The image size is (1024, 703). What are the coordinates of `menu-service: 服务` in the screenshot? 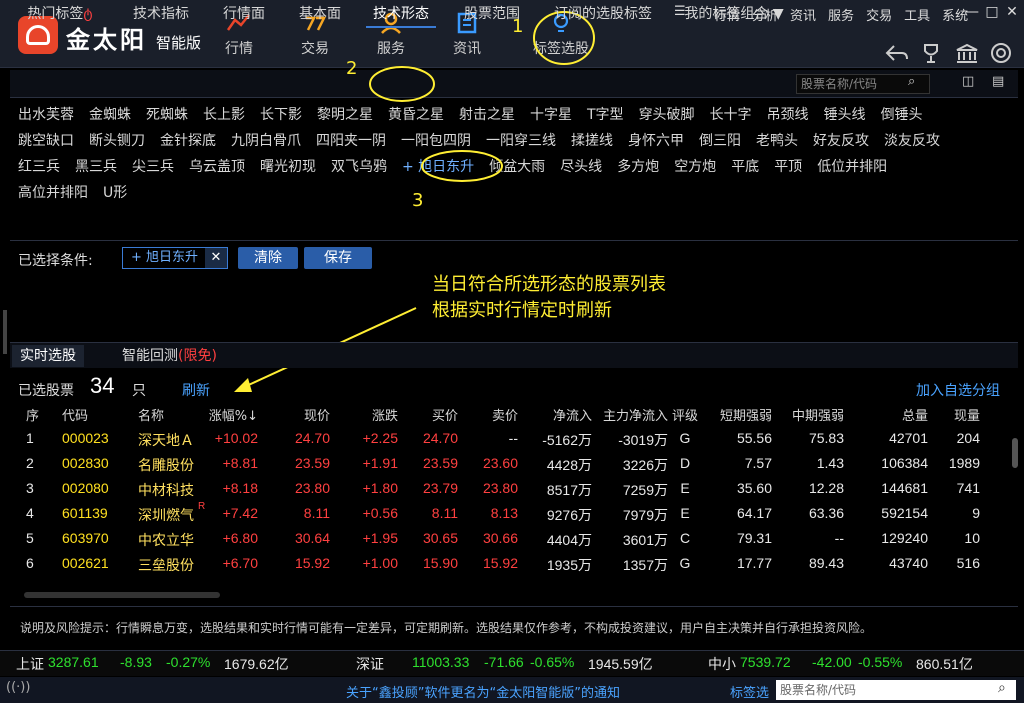 It's located at (841, 16).